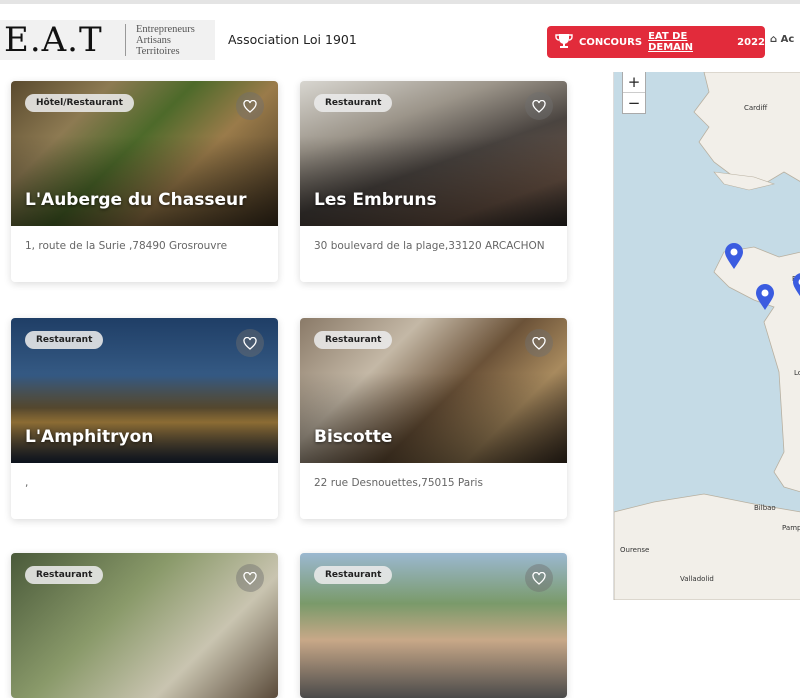 Image resolution: width=800 pixels, height=698 pixels. I want to click on zoom-in-button: +, so click(634, 82).